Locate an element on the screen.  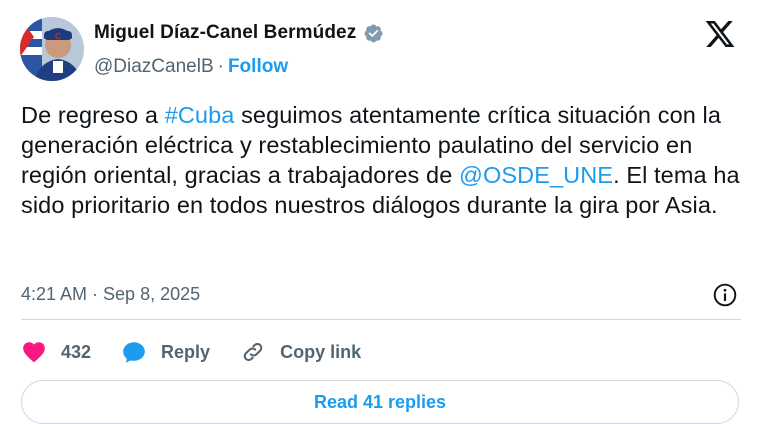
avatar-image: C is located at coordinates (52, 49).